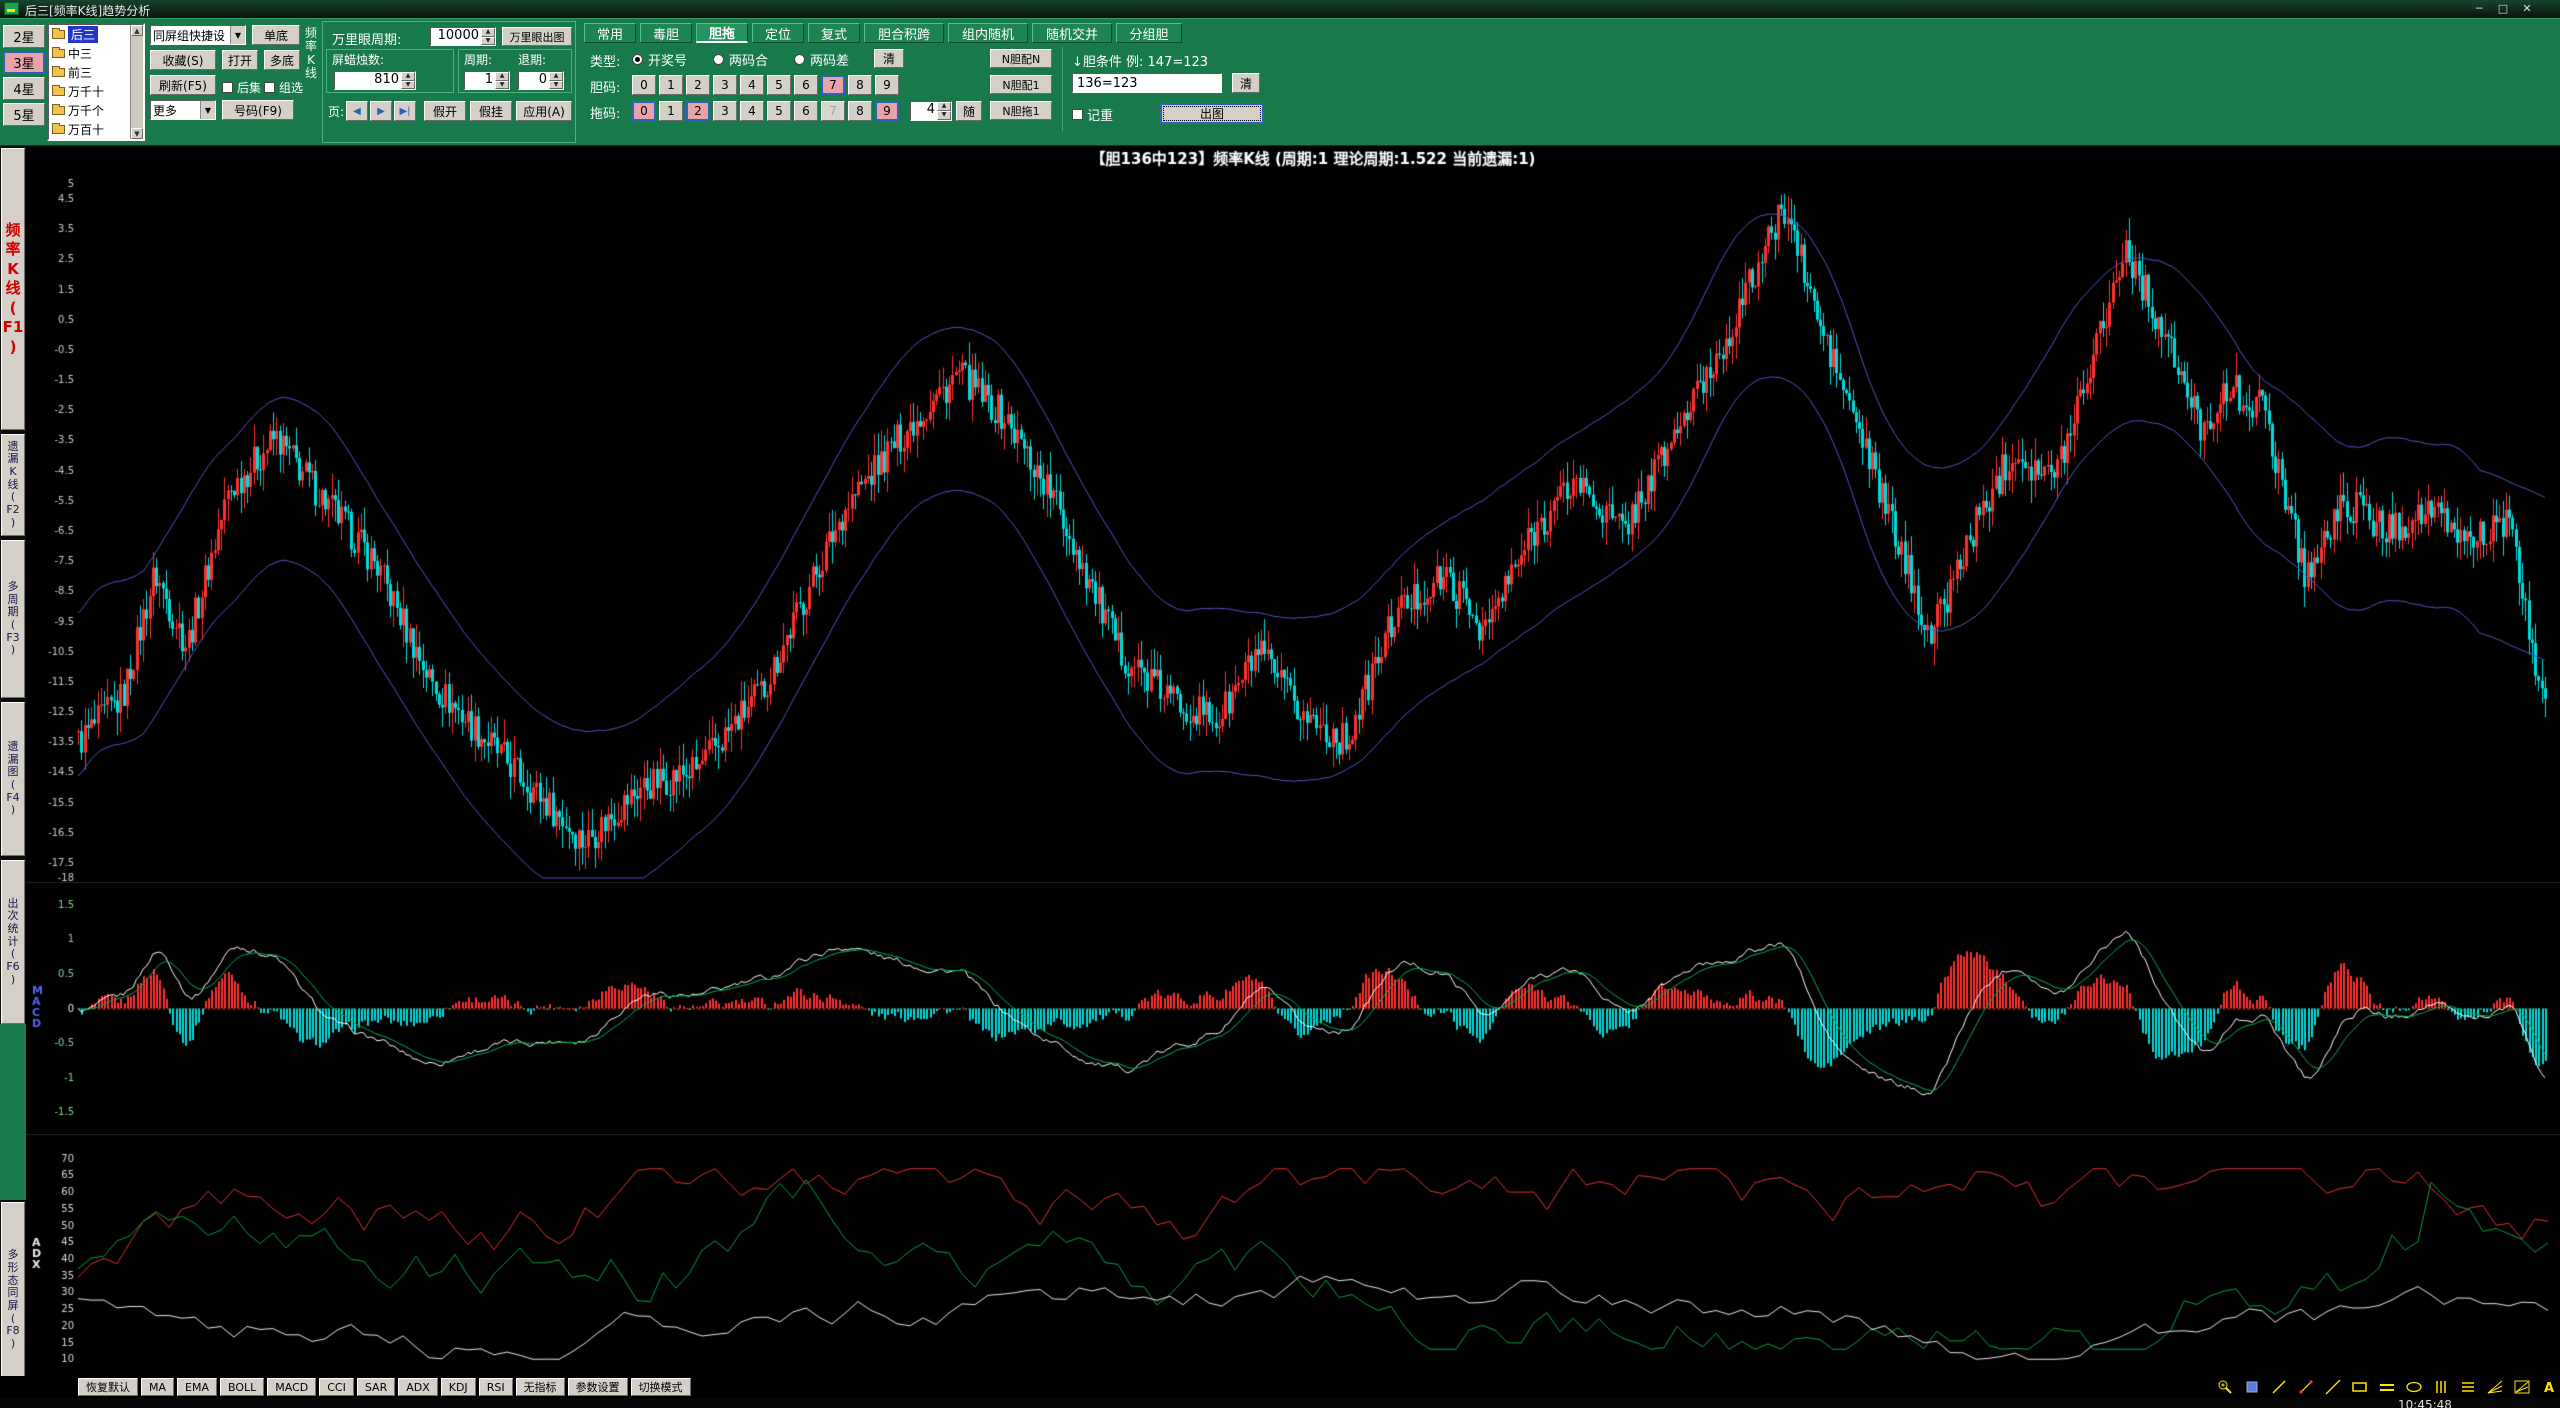  I want to click on nav-last-icon: ▶|, so click(405, 111).